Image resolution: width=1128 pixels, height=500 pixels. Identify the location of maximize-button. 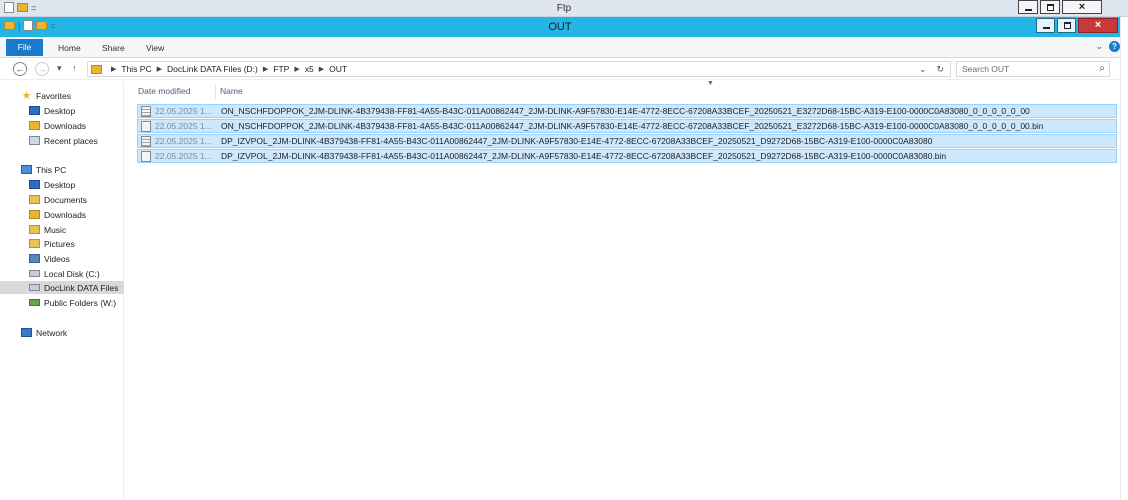
(1066, 25).